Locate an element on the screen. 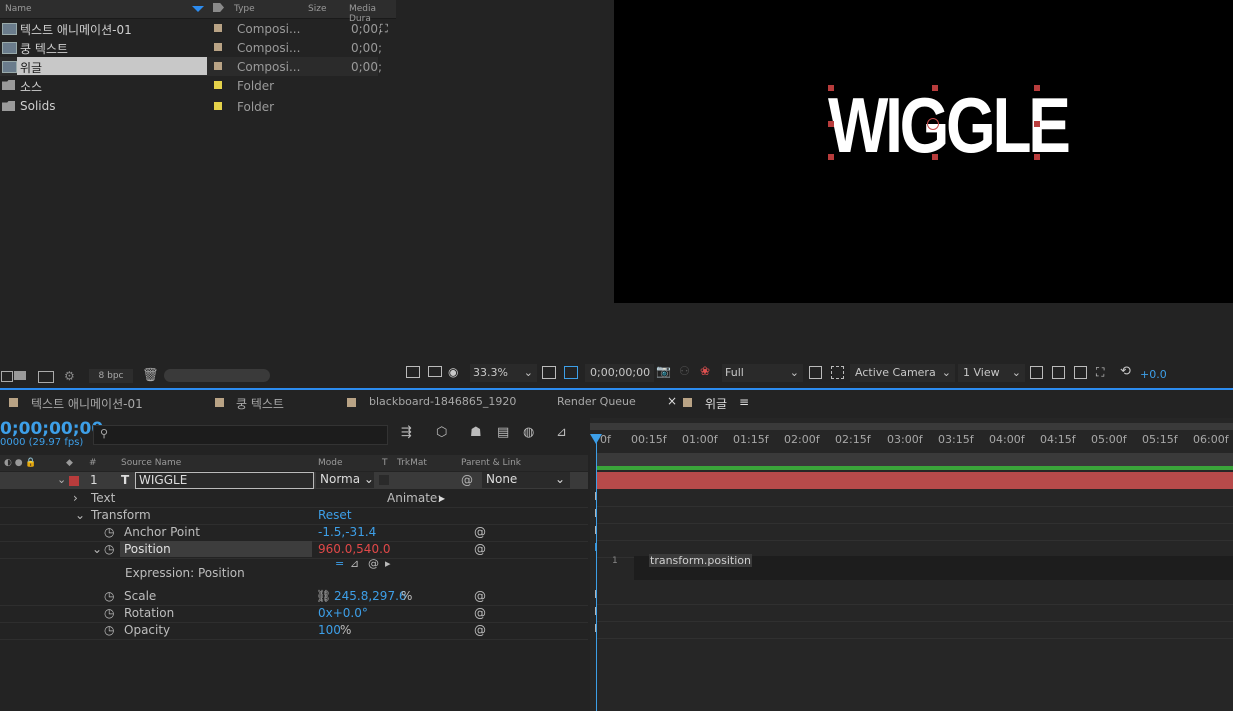  tab-comp-blackboard: blackboard-1846865_1920 is located at coordinates (442, 401).